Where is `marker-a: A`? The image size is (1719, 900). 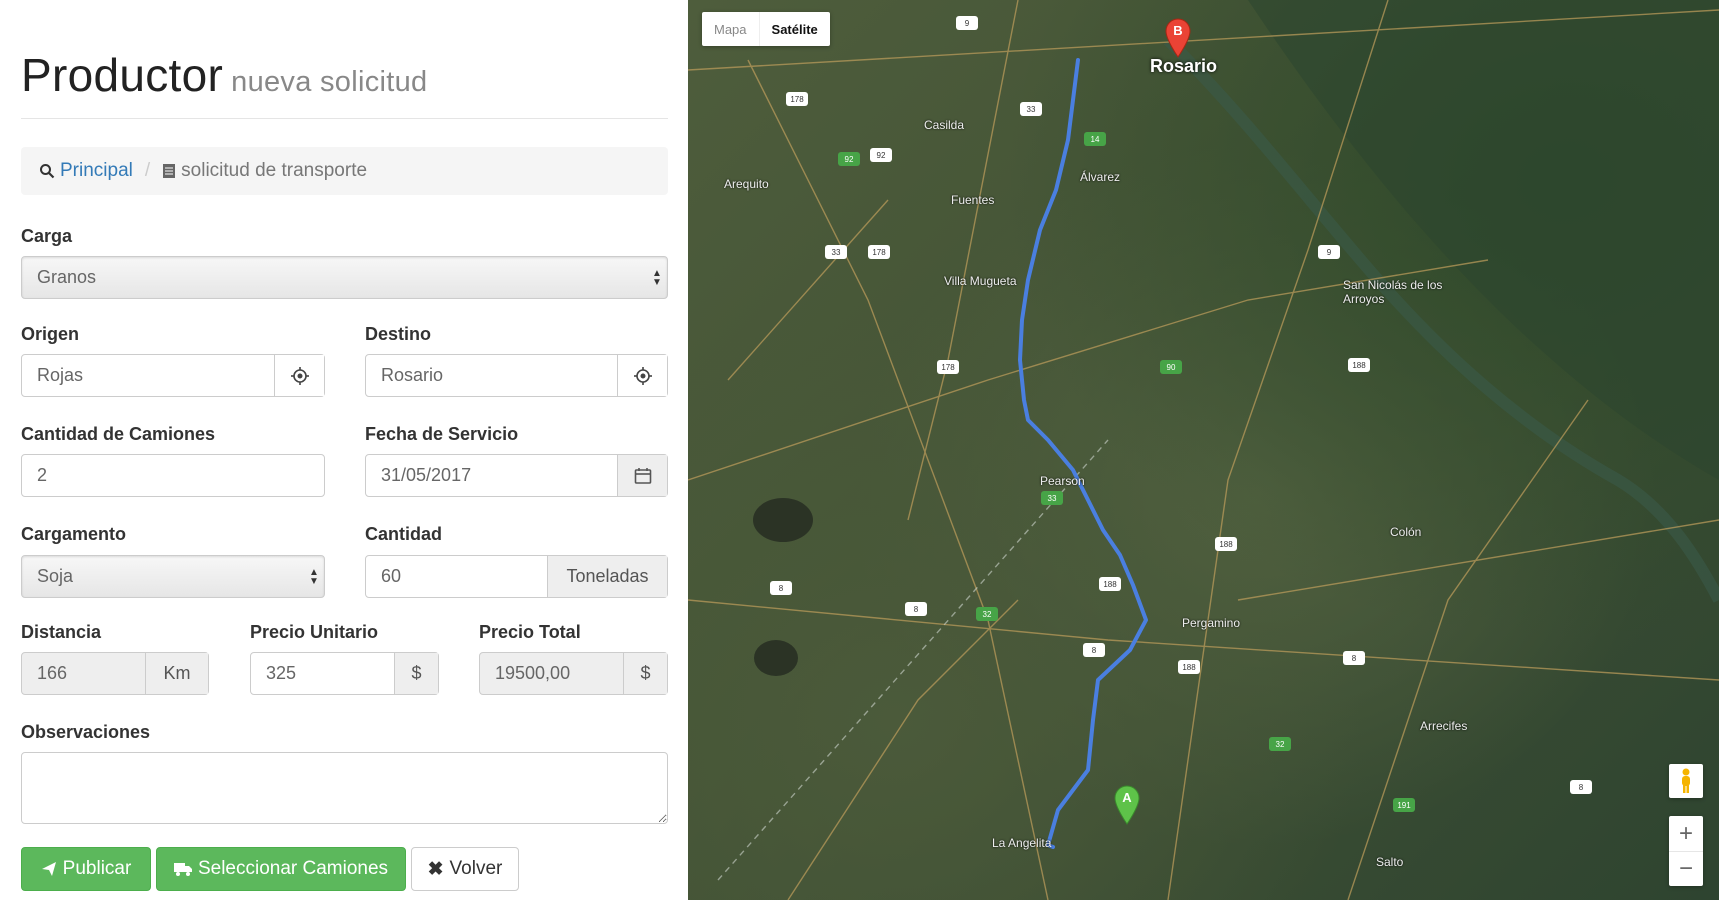 marker-a: A is located at coordinates (1127, 805).